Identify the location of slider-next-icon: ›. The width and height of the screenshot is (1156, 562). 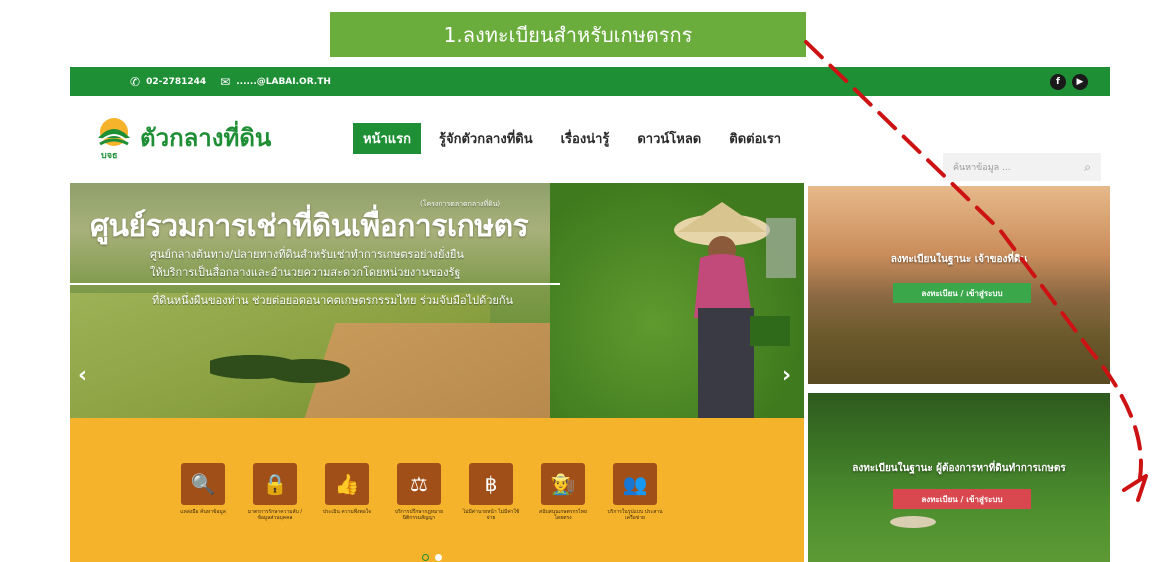
(786, 375).